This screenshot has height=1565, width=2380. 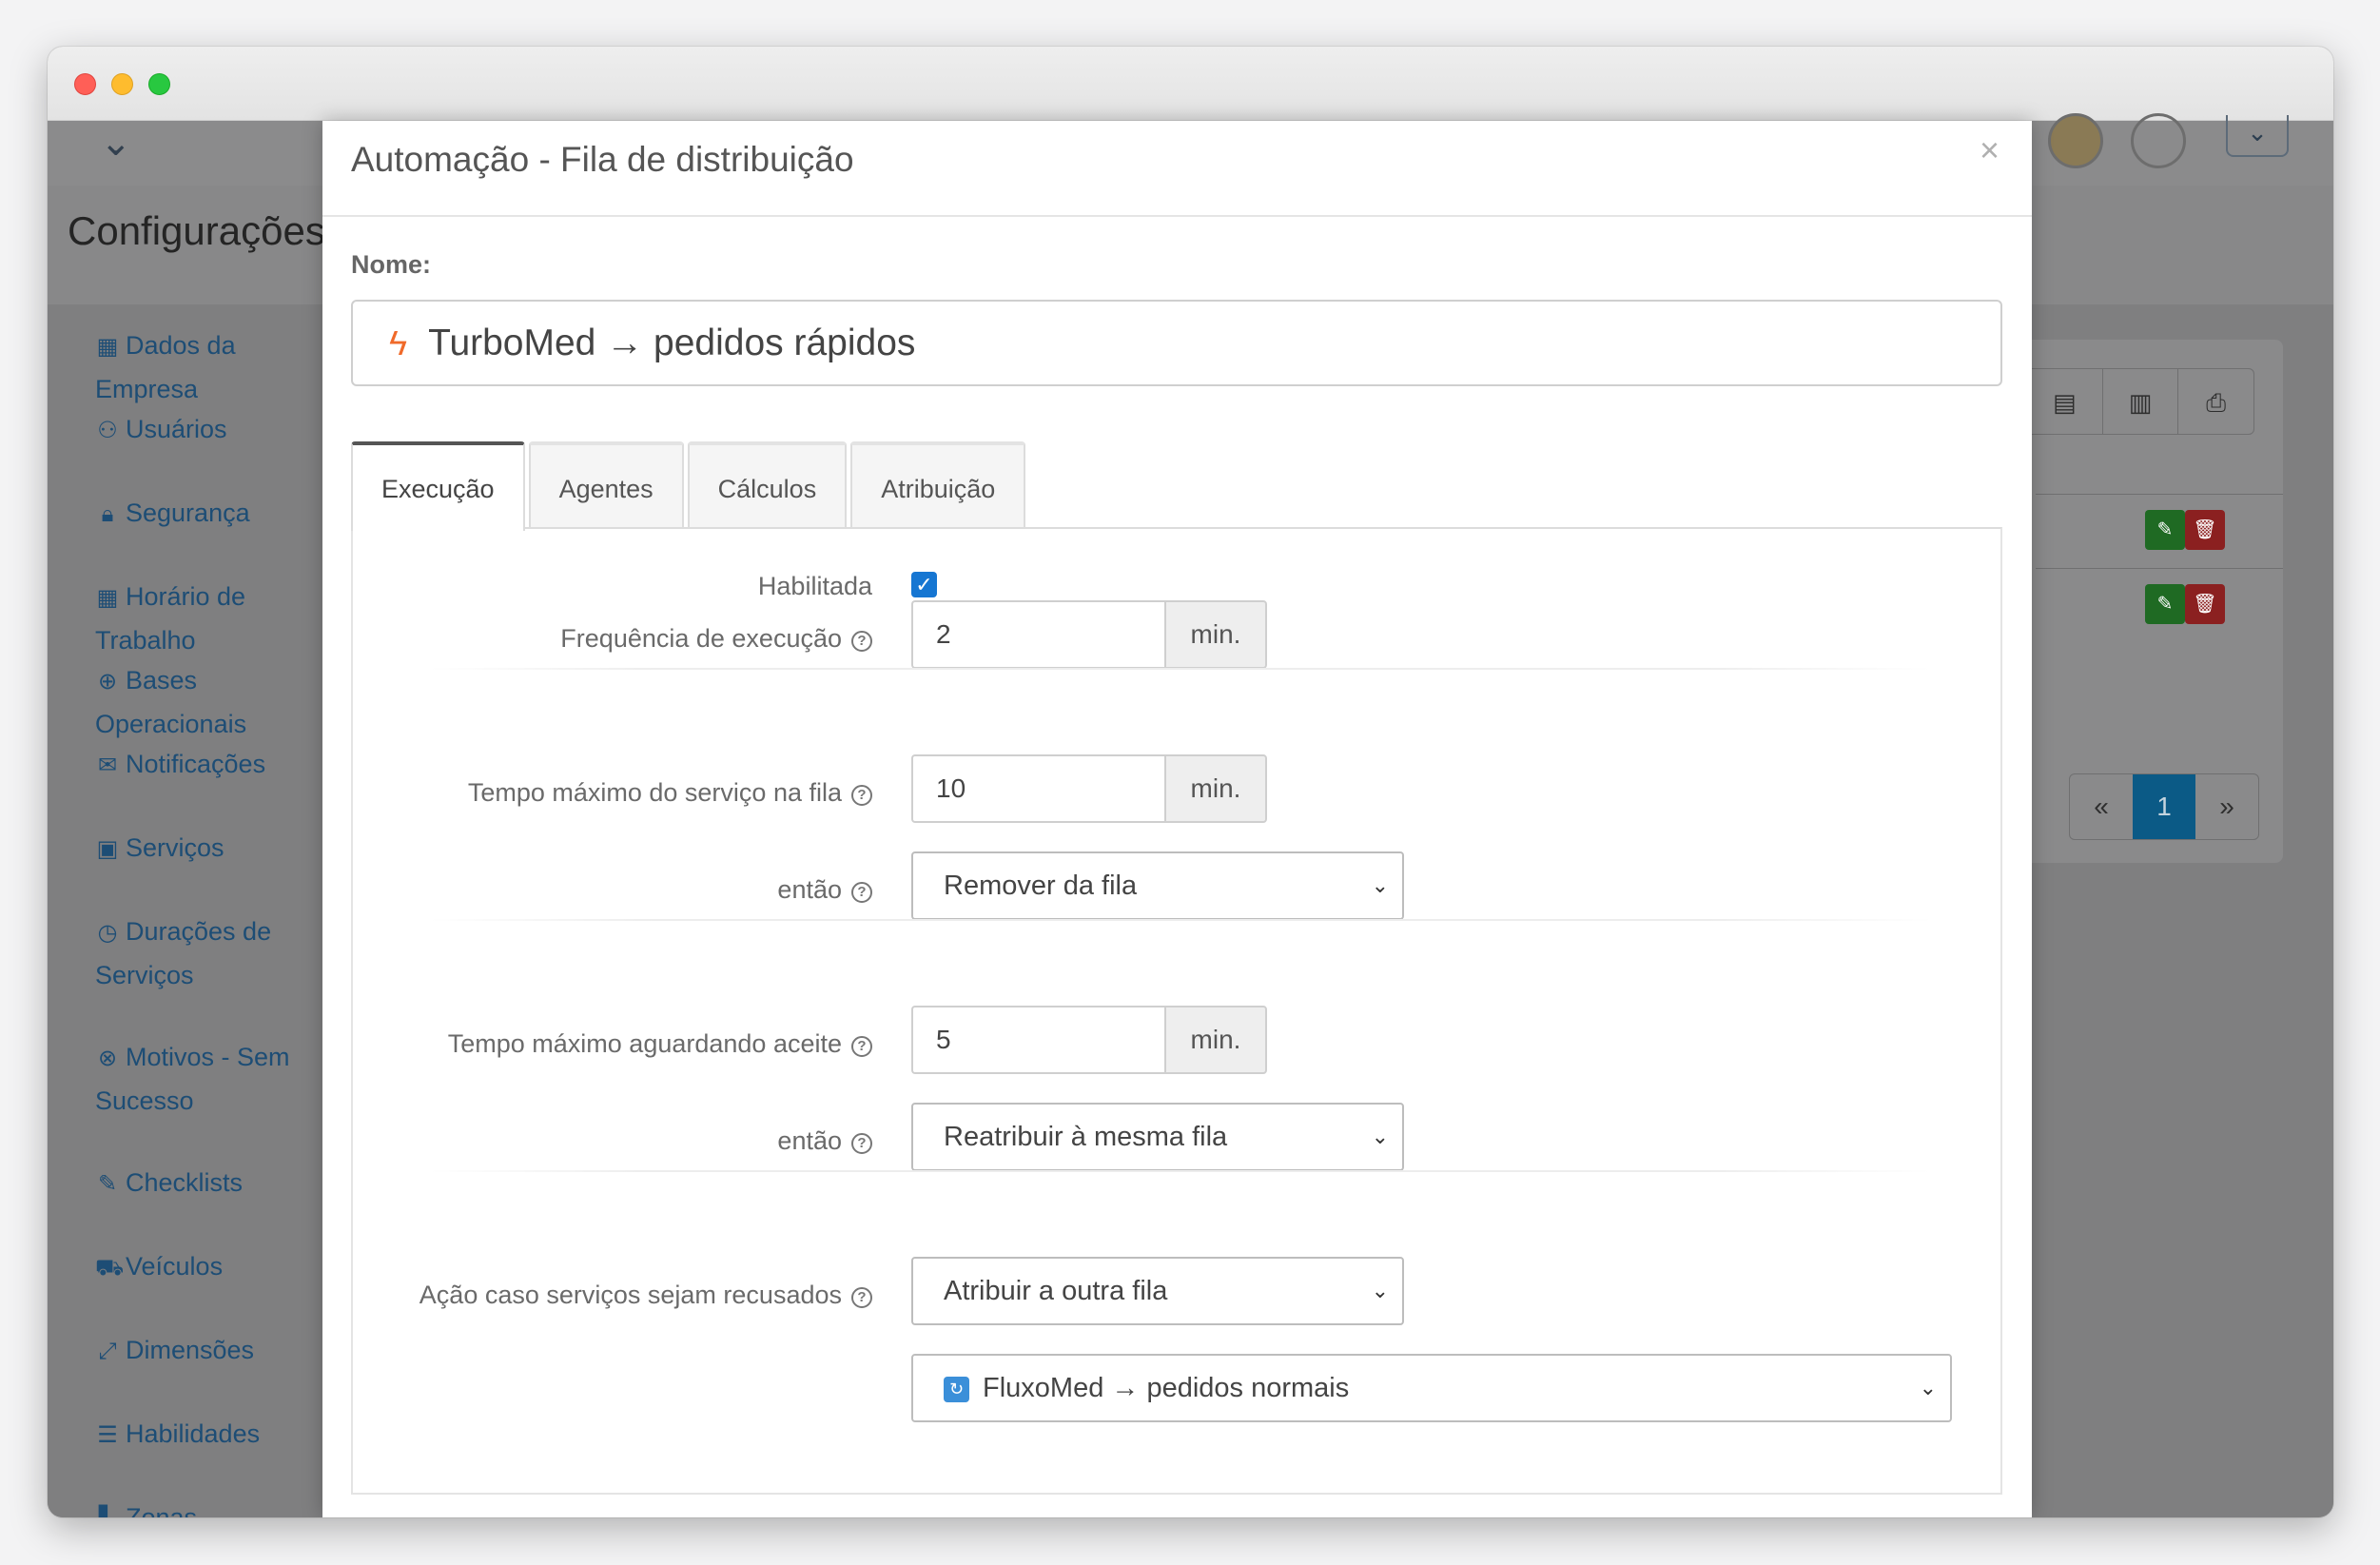 What do you see at coordinates (1990, 150) in the screenshot?
I see `close-icon: ×` at bounding box center [1990, 150].